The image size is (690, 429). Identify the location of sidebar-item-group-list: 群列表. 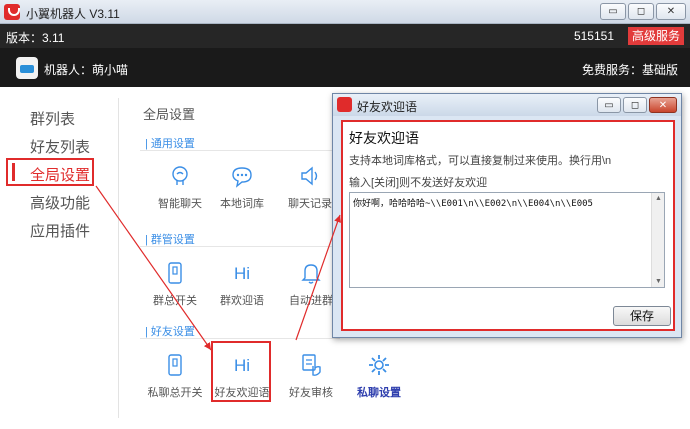
(52, 118).